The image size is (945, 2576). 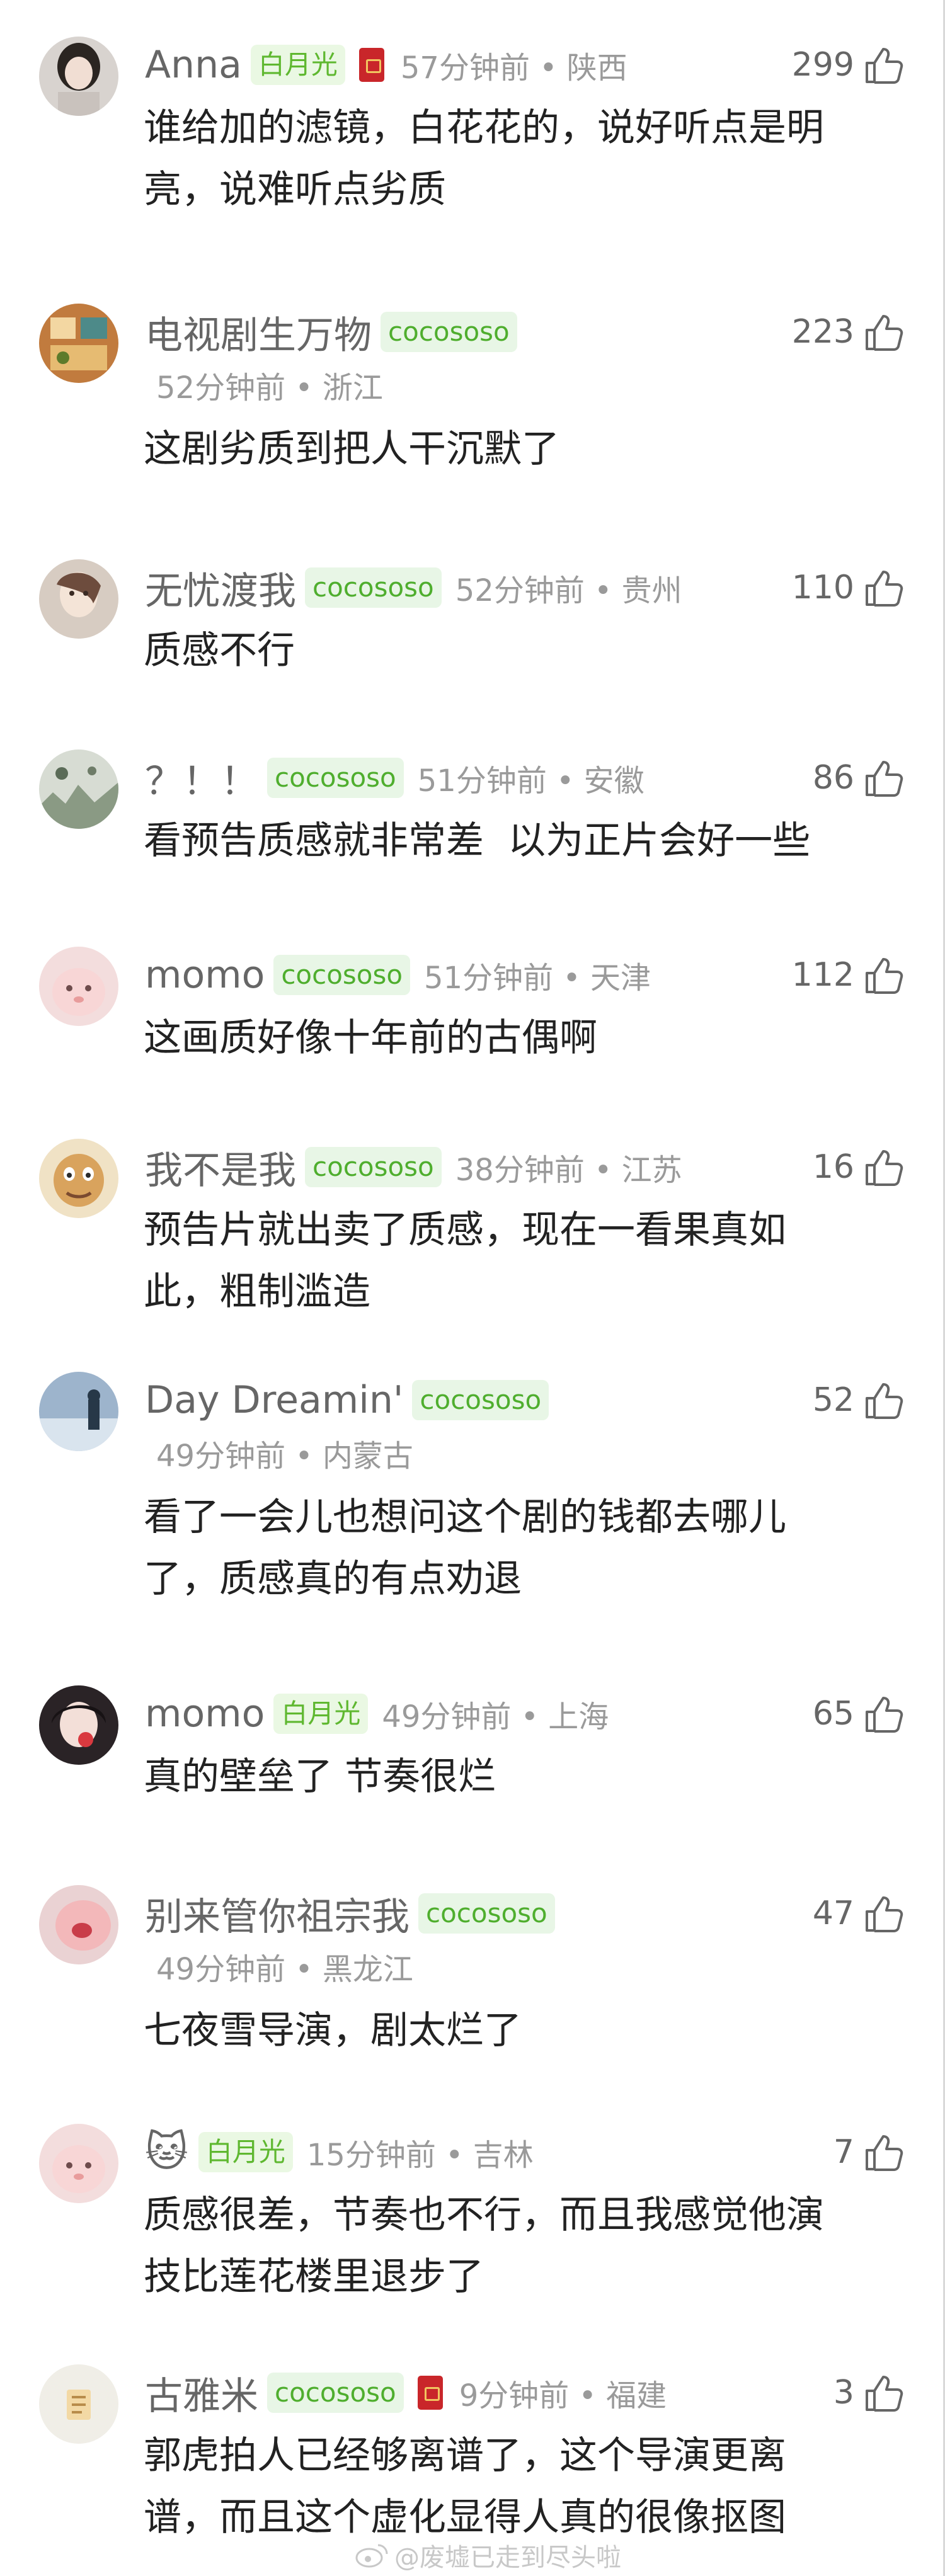 What do you see at coordinates (477, 841) in the screenshot?
I see `comment-text: 看预告质感就非常差 以为正片会好一些` at bounding box center [477, 841].